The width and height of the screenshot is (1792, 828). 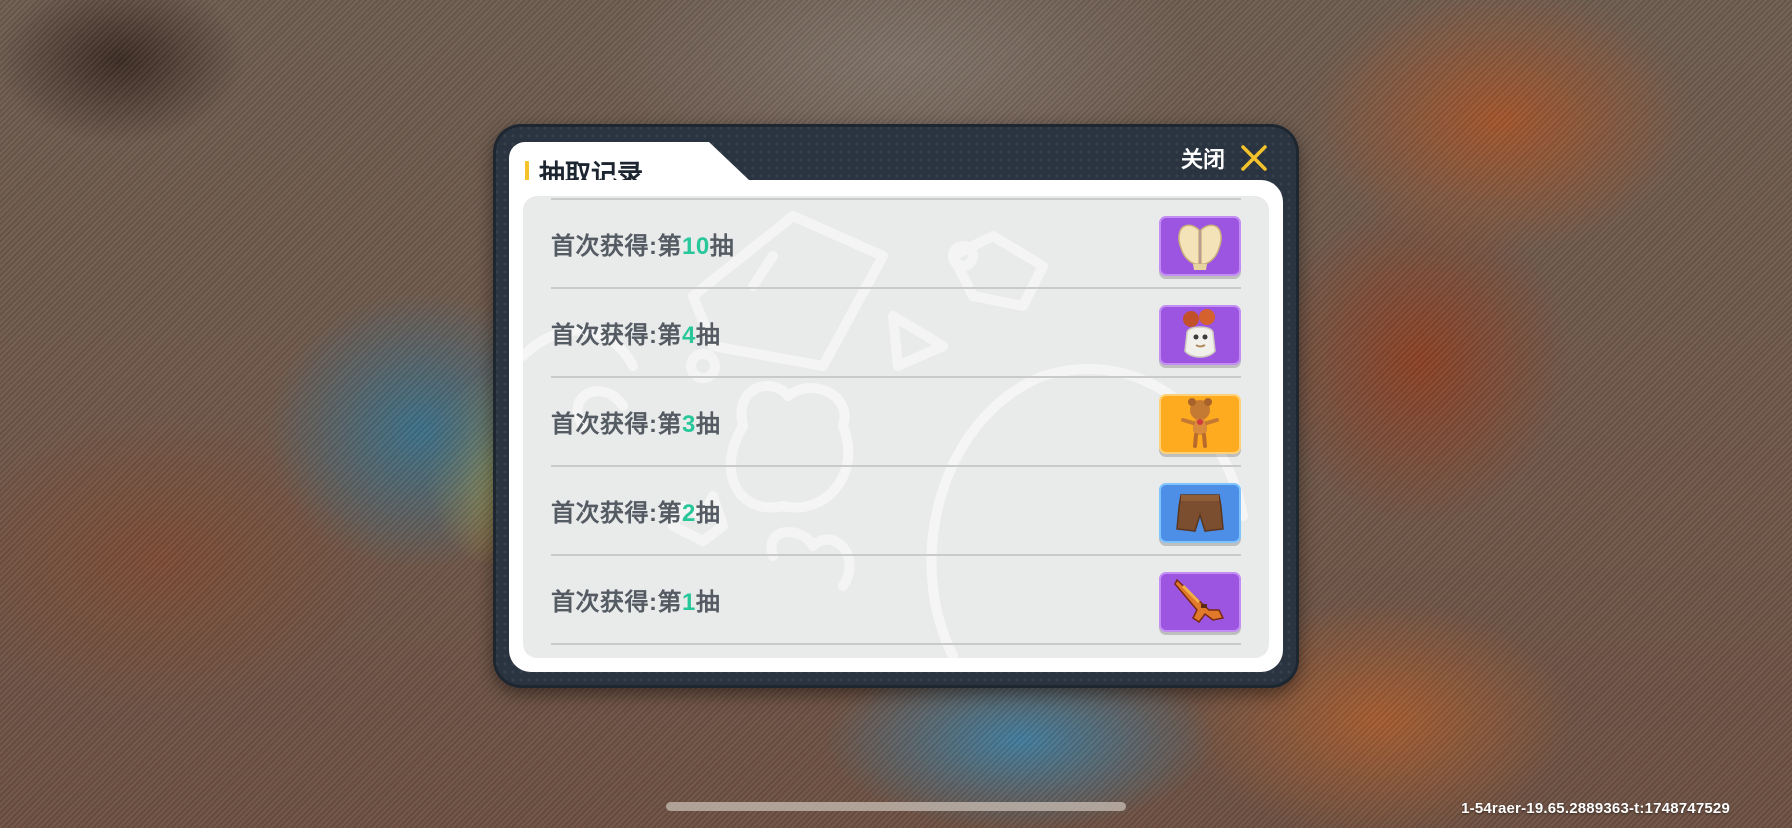 What do you see at coordinates (636, 513) in the screenshot?
I see `record-text: 首次获得:第2抽` at bounding box center [636, 513].